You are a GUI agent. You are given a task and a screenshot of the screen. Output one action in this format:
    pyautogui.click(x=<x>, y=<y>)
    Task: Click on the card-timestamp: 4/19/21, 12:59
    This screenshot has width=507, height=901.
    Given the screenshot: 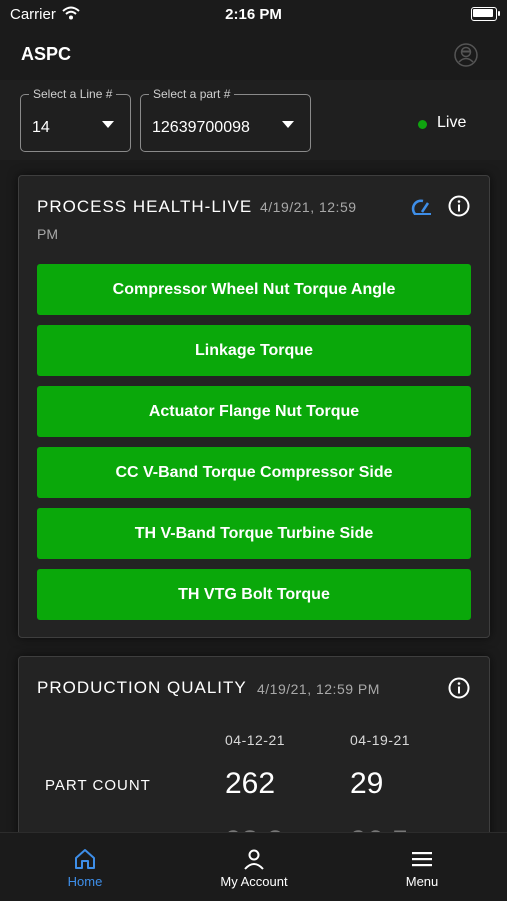 What is the action you would take?
    pyautogui.click(x=308, y=207)
    